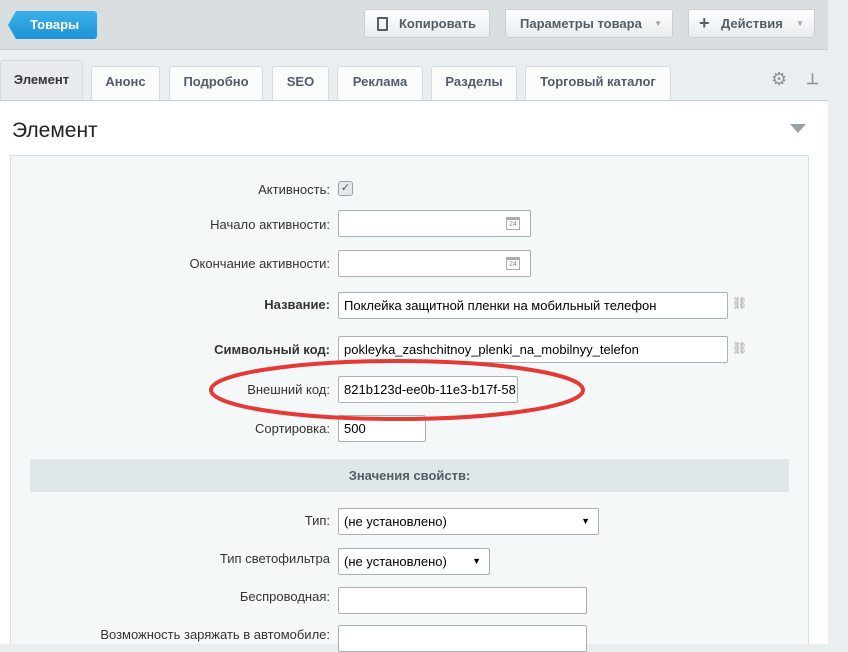  I want to click on copy-button: Копировать, so click(427, 23).